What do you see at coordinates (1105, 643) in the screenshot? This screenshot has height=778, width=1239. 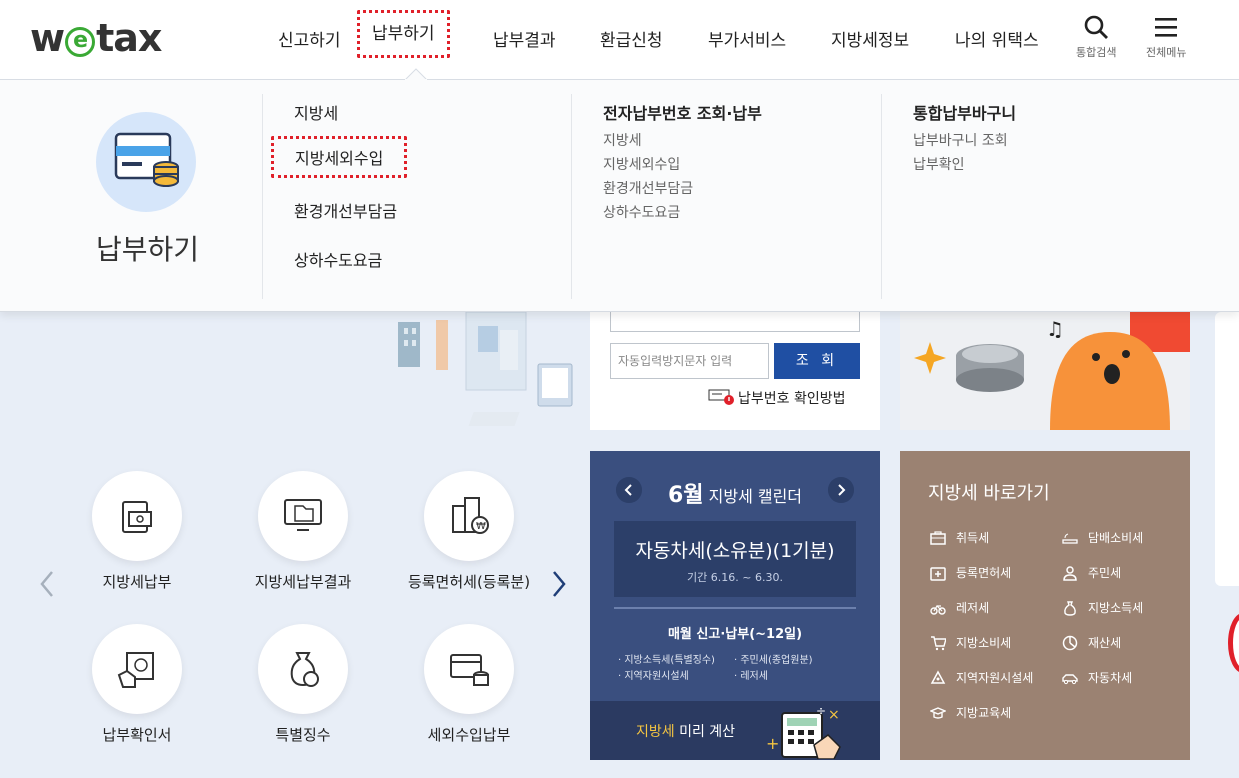 I see `shortcut-label: 재산세` at bounding box center [1105, 643].